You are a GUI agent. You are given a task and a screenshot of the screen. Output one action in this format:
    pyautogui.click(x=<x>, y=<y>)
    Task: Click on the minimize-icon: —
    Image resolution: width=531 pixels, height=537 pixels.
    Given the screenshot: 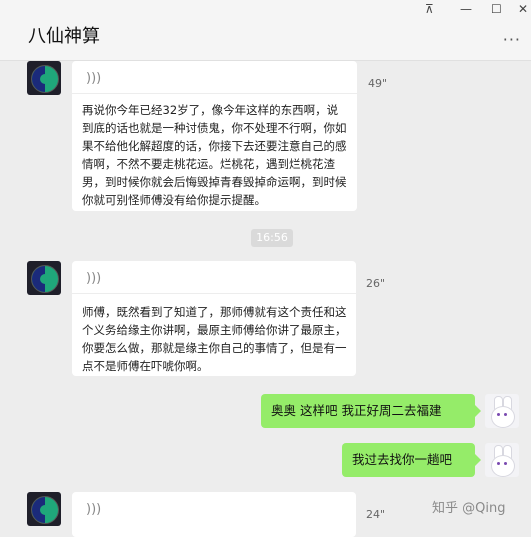 What is the action you would take?
    pyautogui.click(x=466, y=9)
    